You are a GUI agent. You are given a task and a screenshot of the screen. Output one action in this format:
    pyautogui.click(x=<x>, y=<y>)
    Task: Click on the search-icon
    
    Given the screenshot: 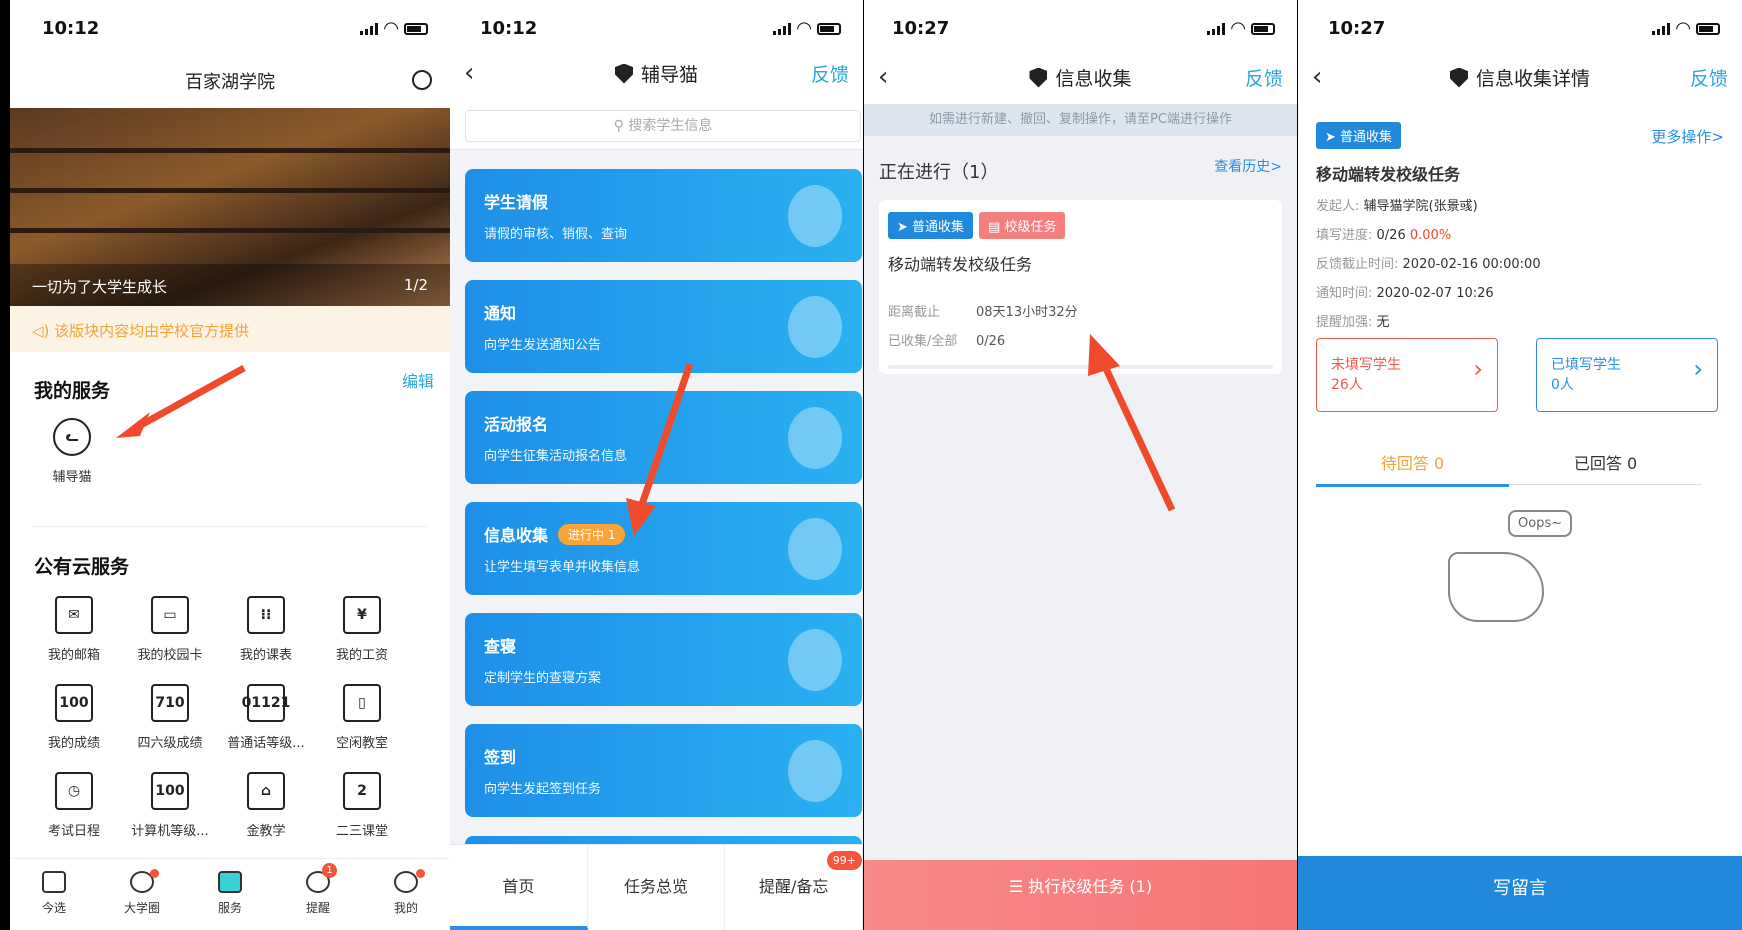 What is the action you would take?
    pyautogui.click(x=422, y=80)
    